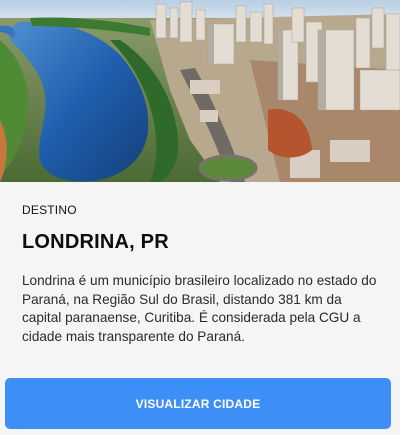 The width and height of the screenshot is (400, 435). What do you see at coordinates (49, 210) in the screenshot?
I see `category-label: DESTINO` at bounding box center [49, 210].